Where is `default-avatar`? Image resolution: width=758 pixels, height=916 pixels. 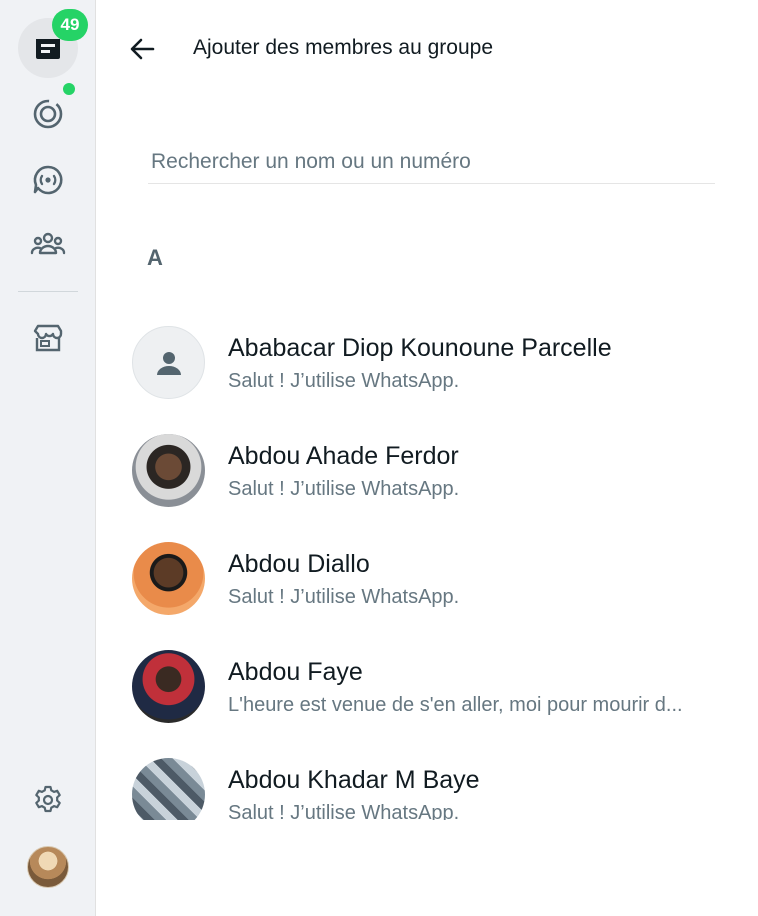
default-avatar is located at coordinates (168, 362).